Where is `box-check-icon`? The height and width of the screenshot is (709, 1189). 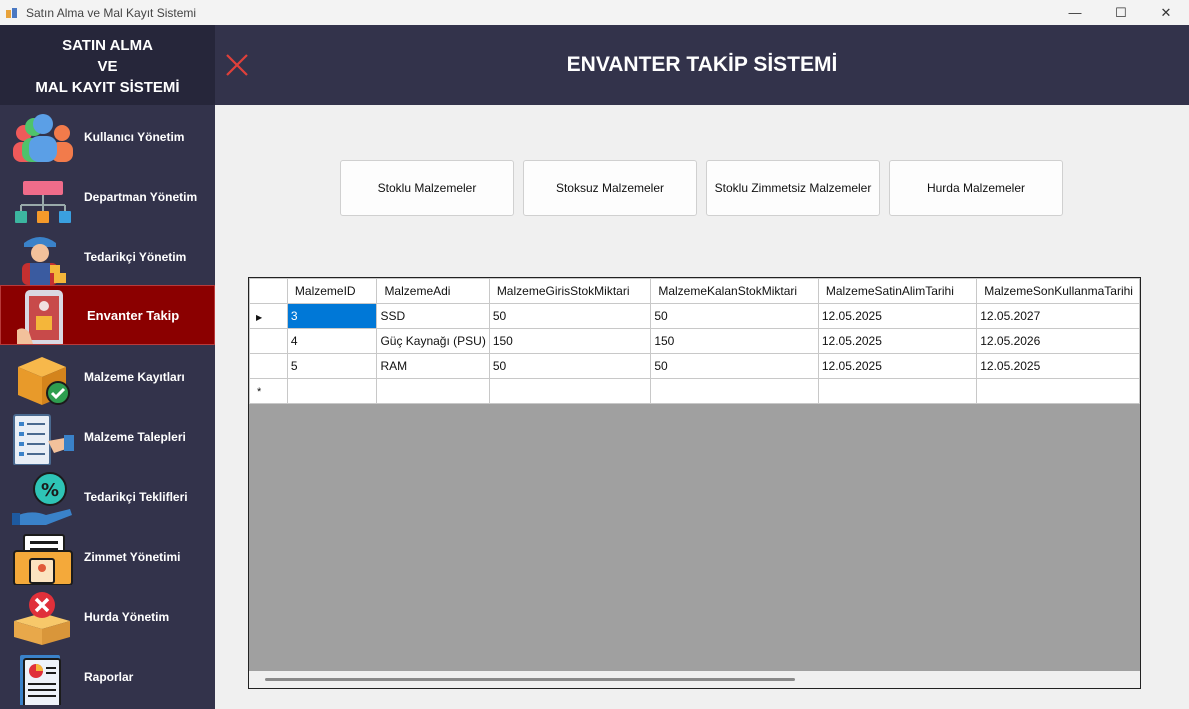 box-check-icon is located at coordinates (44, 381).